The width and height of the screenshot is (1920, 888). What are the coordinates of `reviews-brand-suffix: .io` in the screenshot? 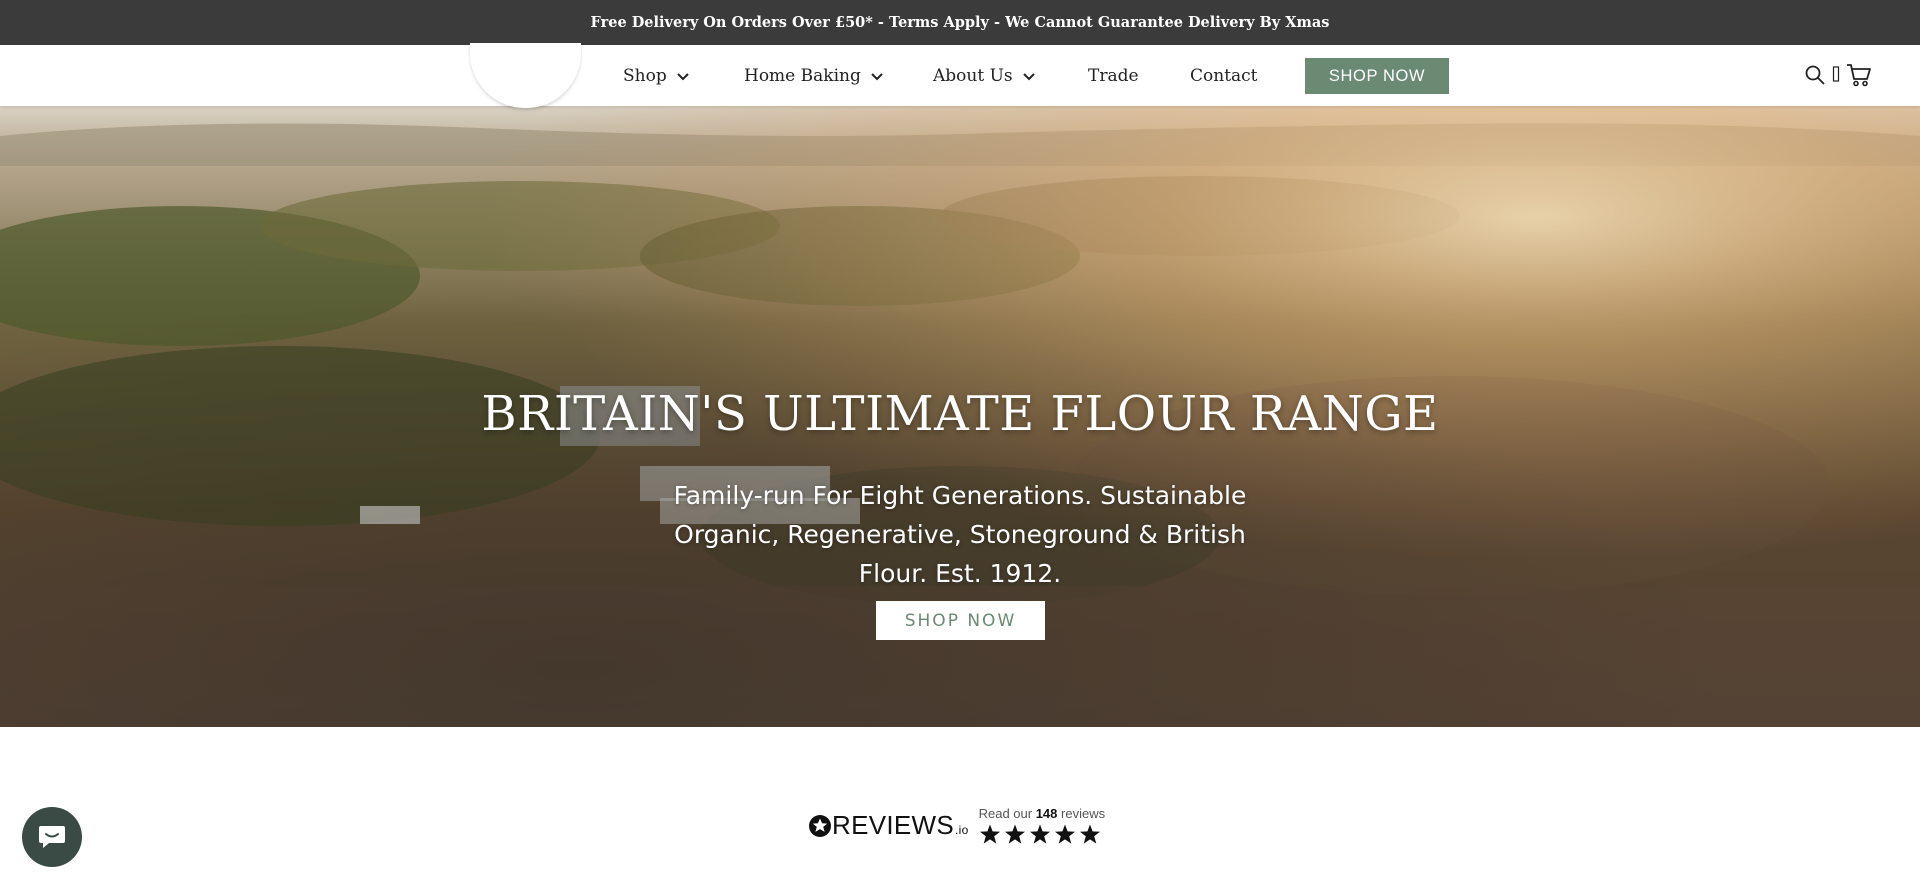 It's located at (962, 829).